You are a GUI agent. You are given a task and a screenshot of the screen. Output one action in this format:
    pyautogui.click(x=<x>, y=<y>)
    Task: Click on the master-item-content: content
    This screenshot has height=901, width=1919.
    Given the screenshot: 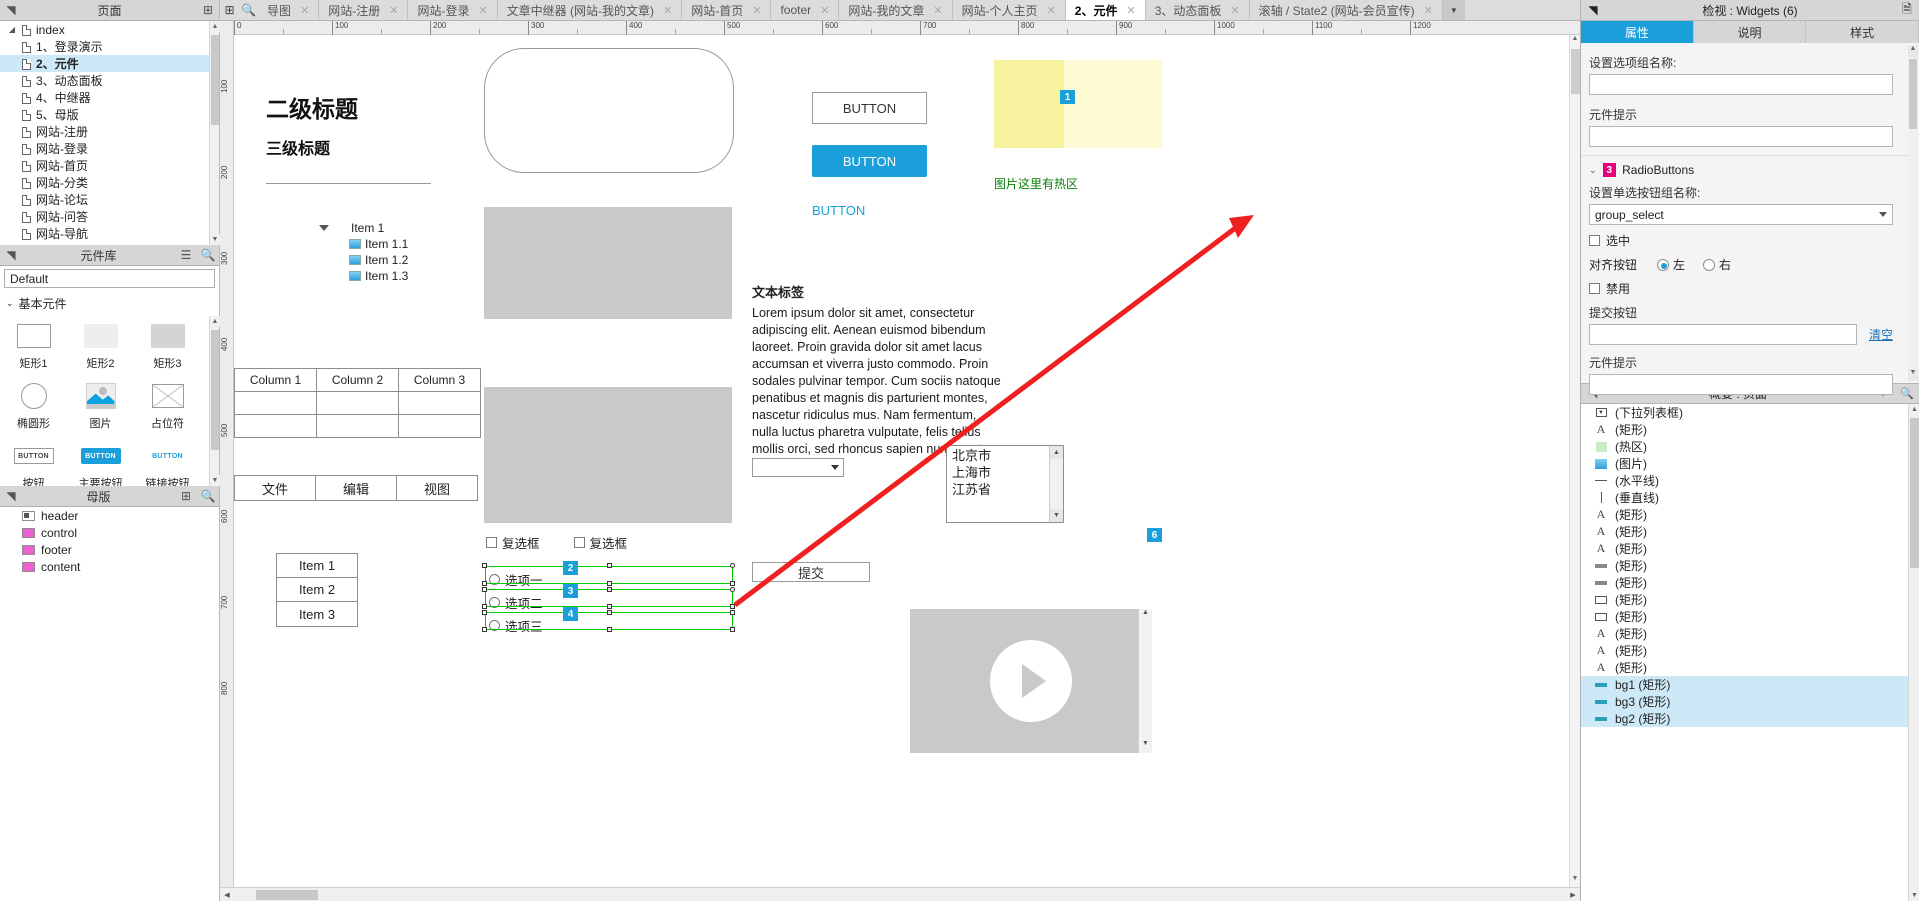 What is the action you would take?
    pyautogui.click(x=109, y=566)
    